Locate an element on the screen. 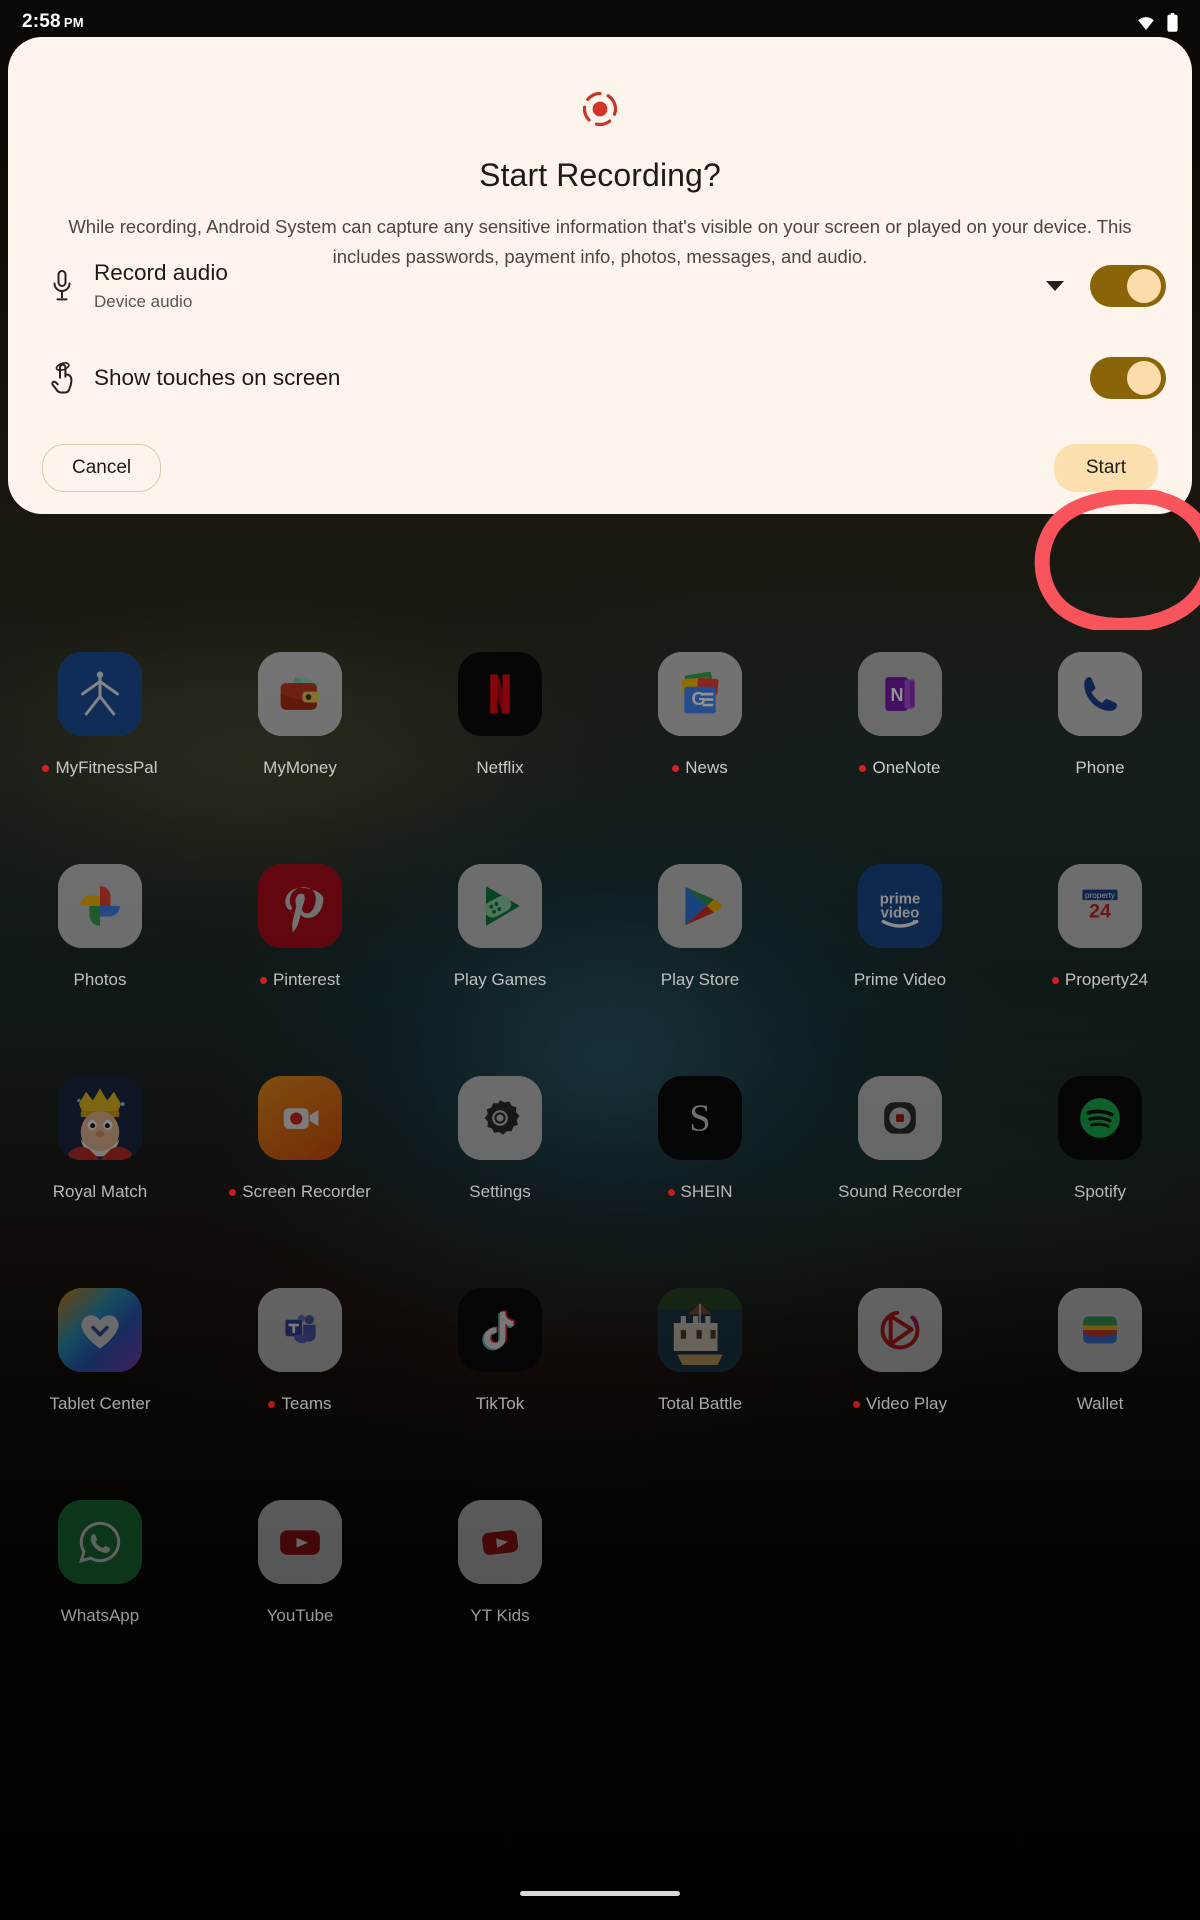  home-gesture-pill is located at coordinates (600, 1893).